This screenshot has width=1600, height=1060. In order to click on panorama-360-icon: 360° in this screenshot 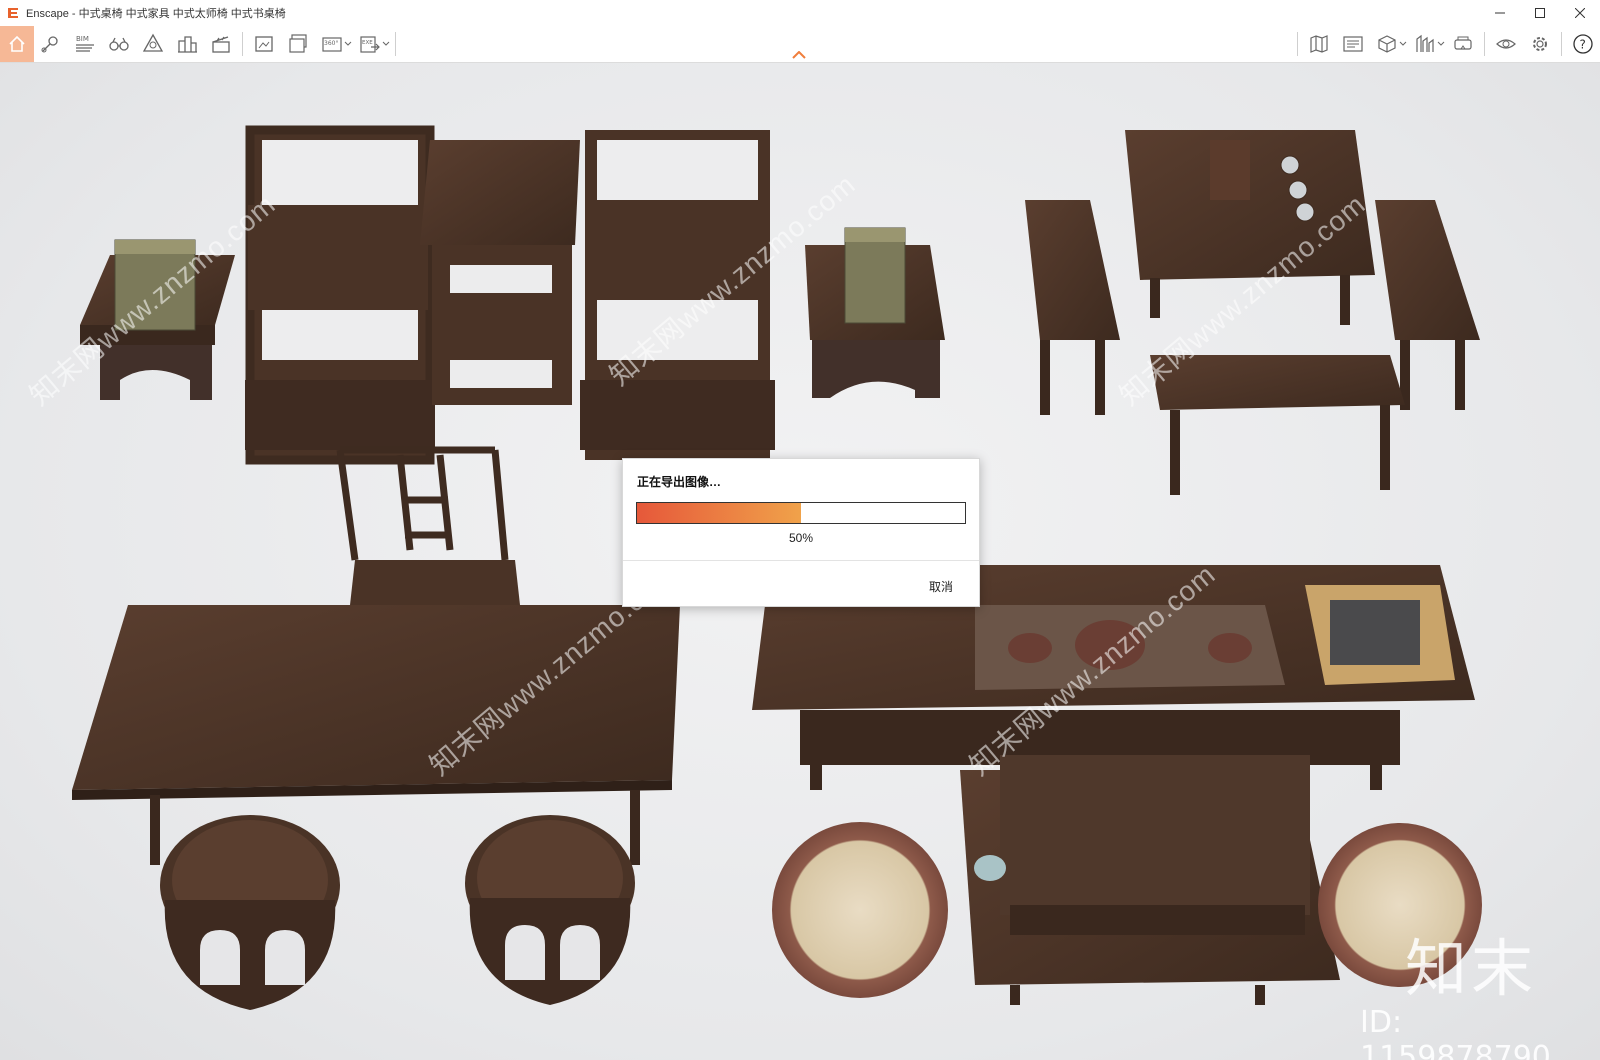, I will do `click(332, 44)`.